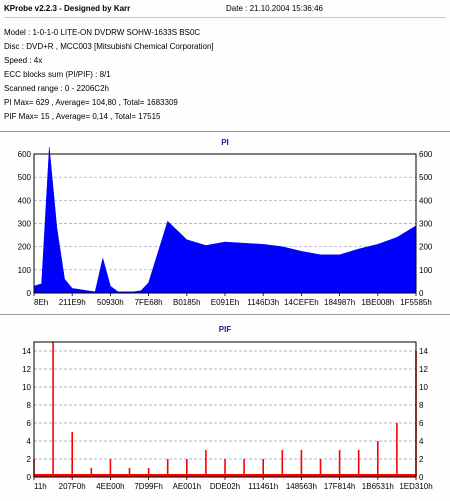  Describe the element at coordinates (423, 369) in the screenshot. I see `y-tick-label-right: 12` at that location.